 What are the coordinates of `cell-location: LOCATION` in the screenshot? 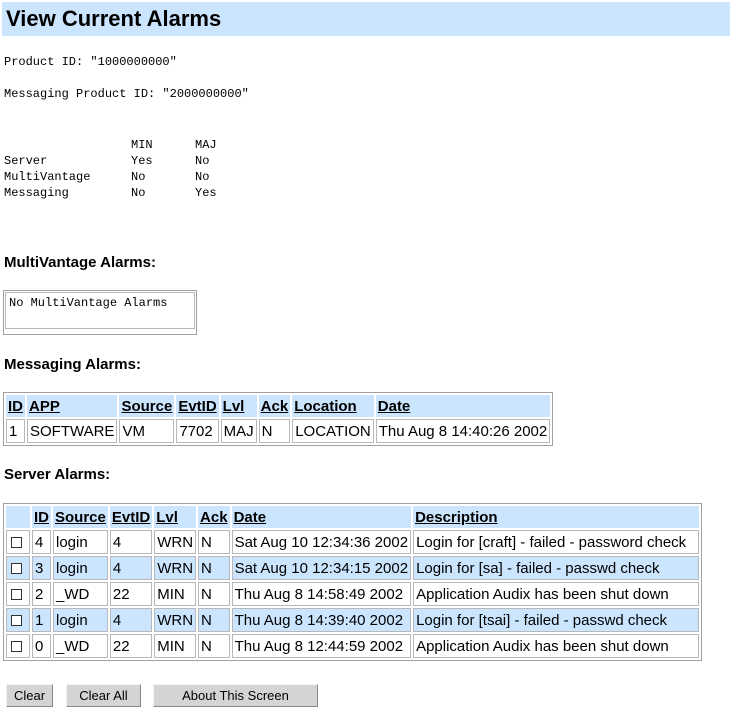 It's located at (333, 431).